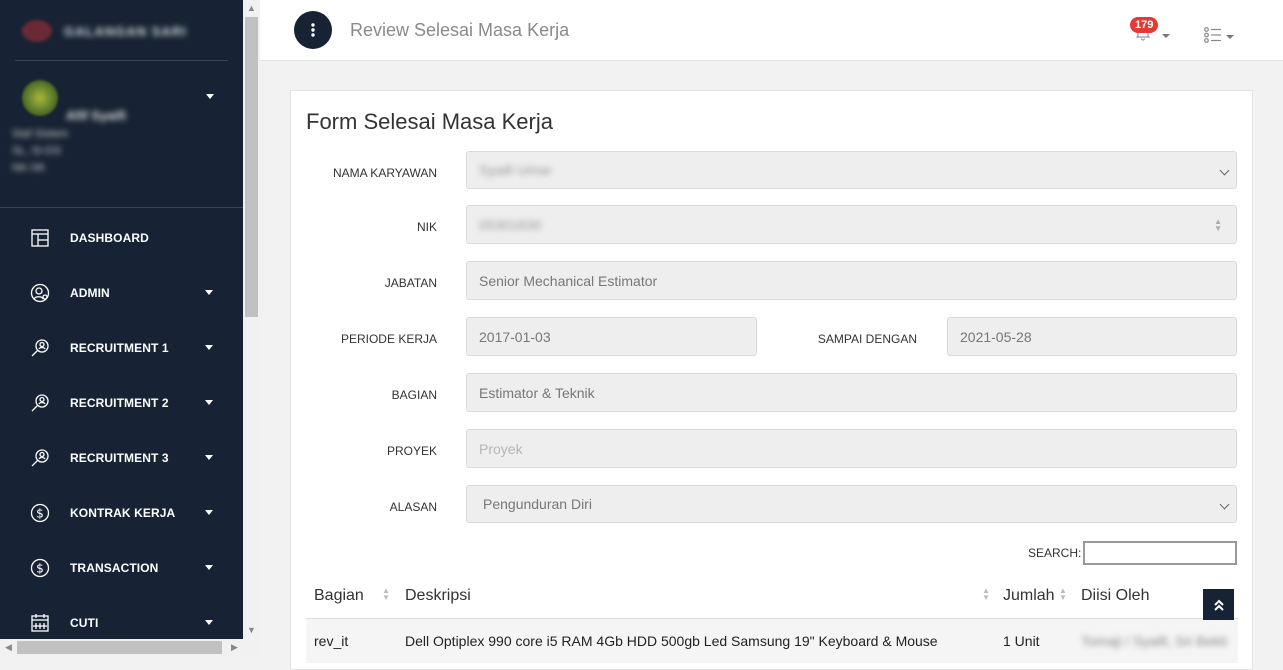 This screenshot has height=670, width=1283. I want to click on user-detail: Staf Sistem SL, SI-DS NK-SK, so click(40, 151).